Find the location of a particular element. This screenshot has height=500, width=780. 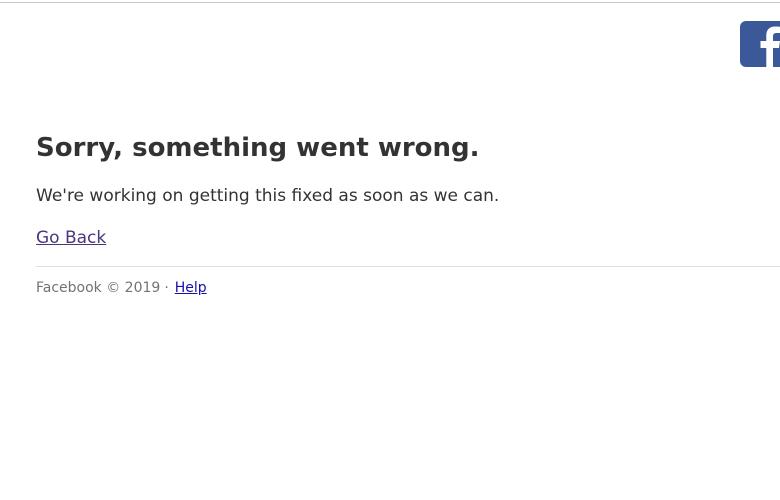

copyright-text: Facebook © 2019 is located at coordinates (98, 288).